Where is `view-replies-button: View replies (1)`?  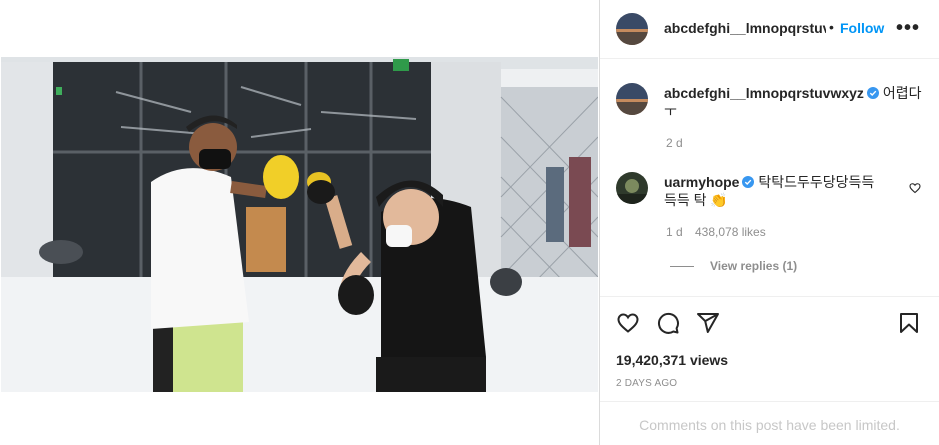 view-replies-button: View replies (1) is located at coordinates (753, 266).